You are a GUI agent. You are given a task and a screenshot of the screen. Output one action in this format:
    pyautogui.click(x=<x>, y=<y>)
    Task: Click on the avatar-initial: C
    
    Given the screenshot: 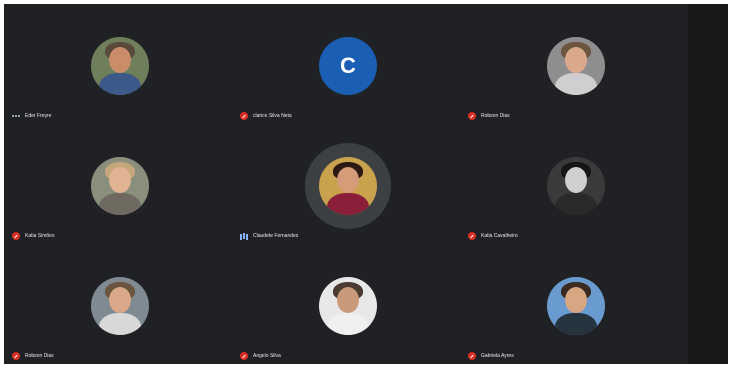 What is the action you would take?
    pyautogui.click(x=348, y=65)
    